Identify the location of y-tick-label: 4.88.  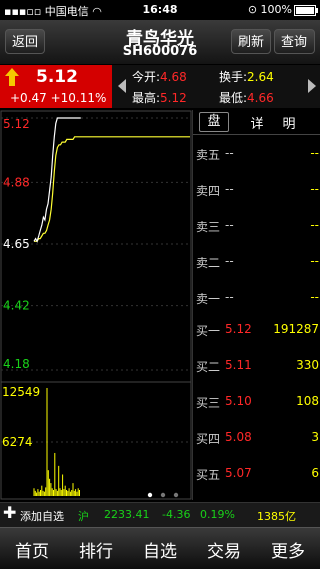
(16, 182).